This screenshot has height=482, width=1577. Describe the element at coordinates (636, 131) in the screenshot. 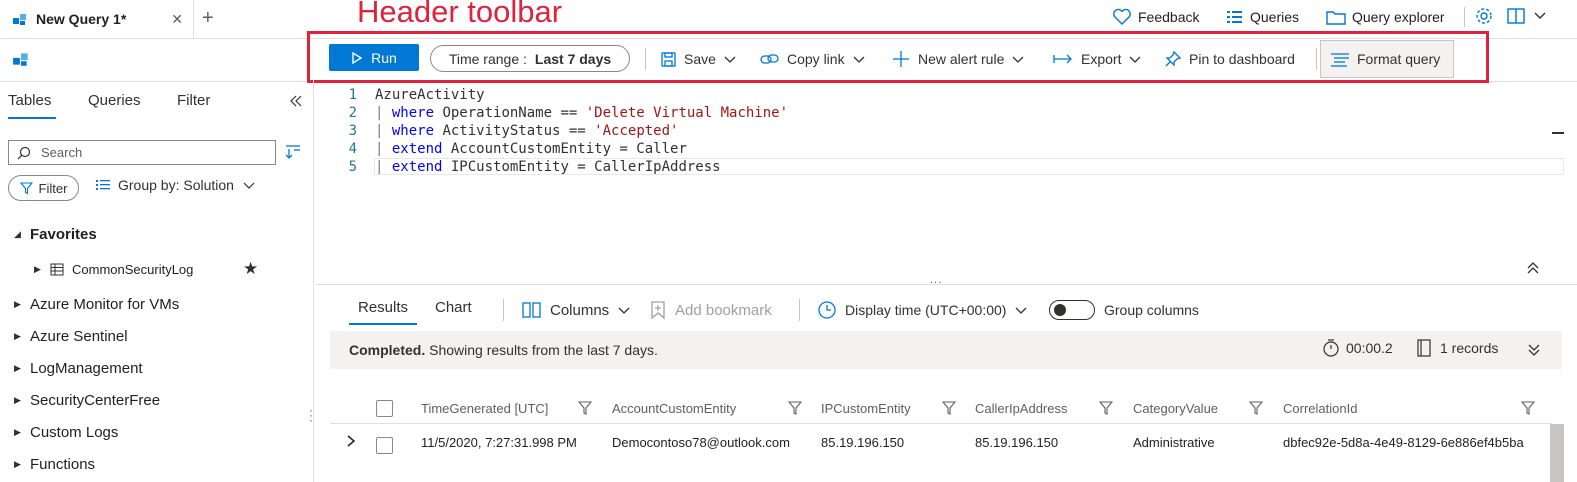

I see `code-string: 'Accepted'` at that location.